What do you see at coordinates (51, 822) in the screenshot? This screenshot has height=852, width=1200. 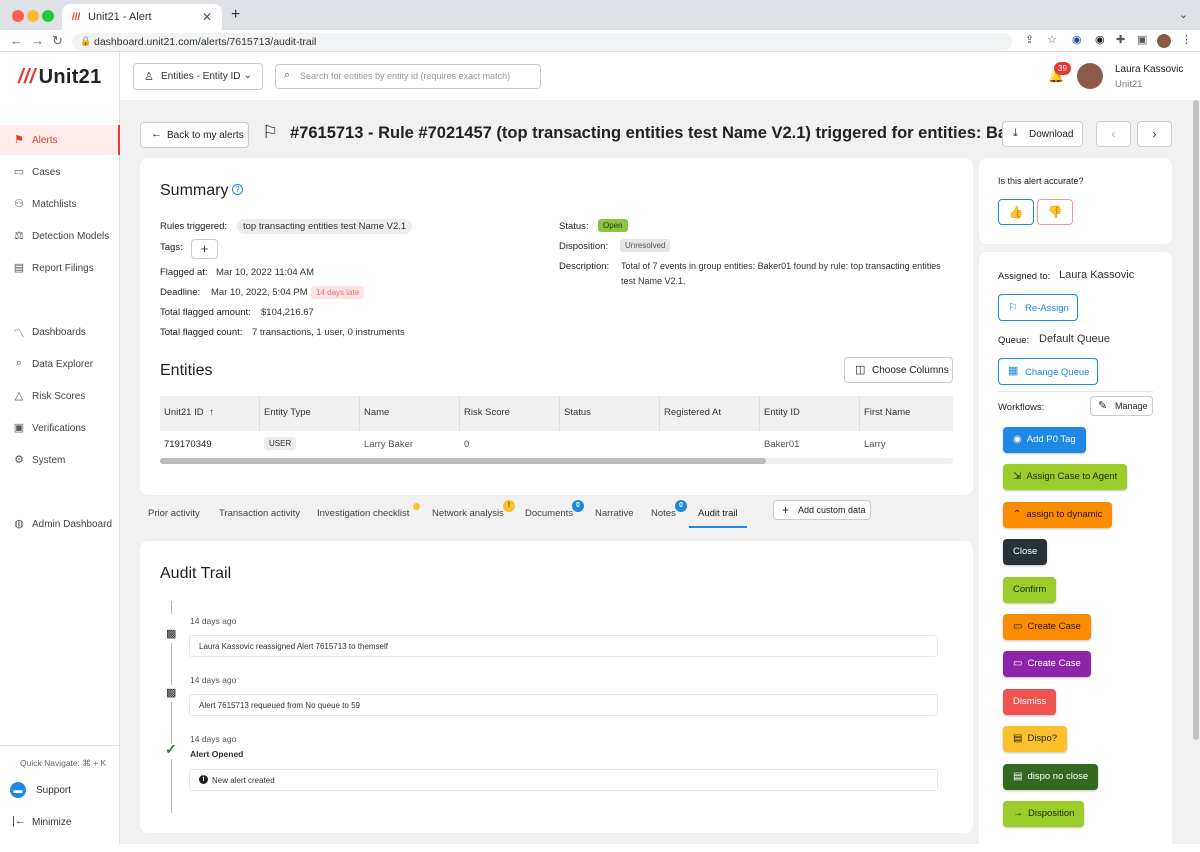 I see `minimize-sidebar-button: Minimize` at bounding box center [51, 822].